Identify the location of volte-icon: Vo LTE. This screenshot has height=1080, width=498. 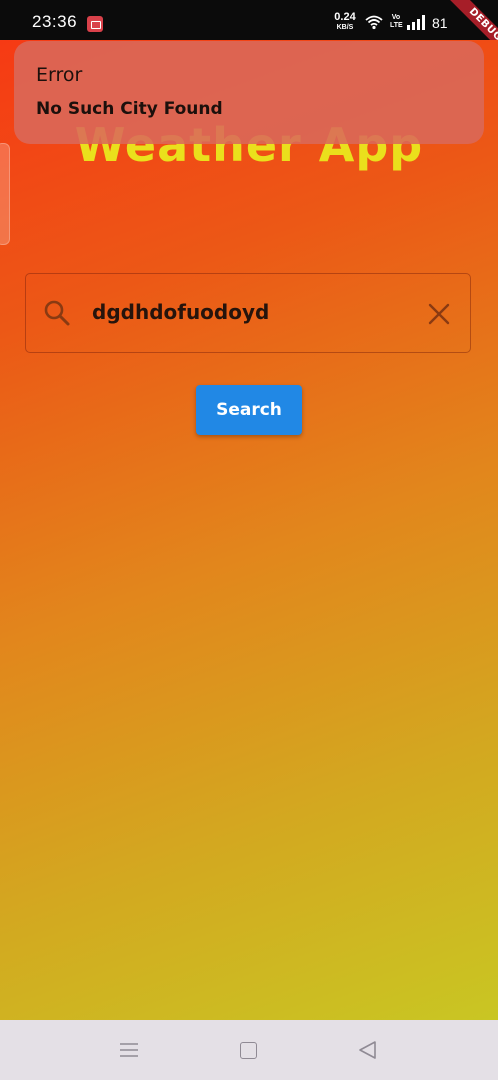
(396, 22).